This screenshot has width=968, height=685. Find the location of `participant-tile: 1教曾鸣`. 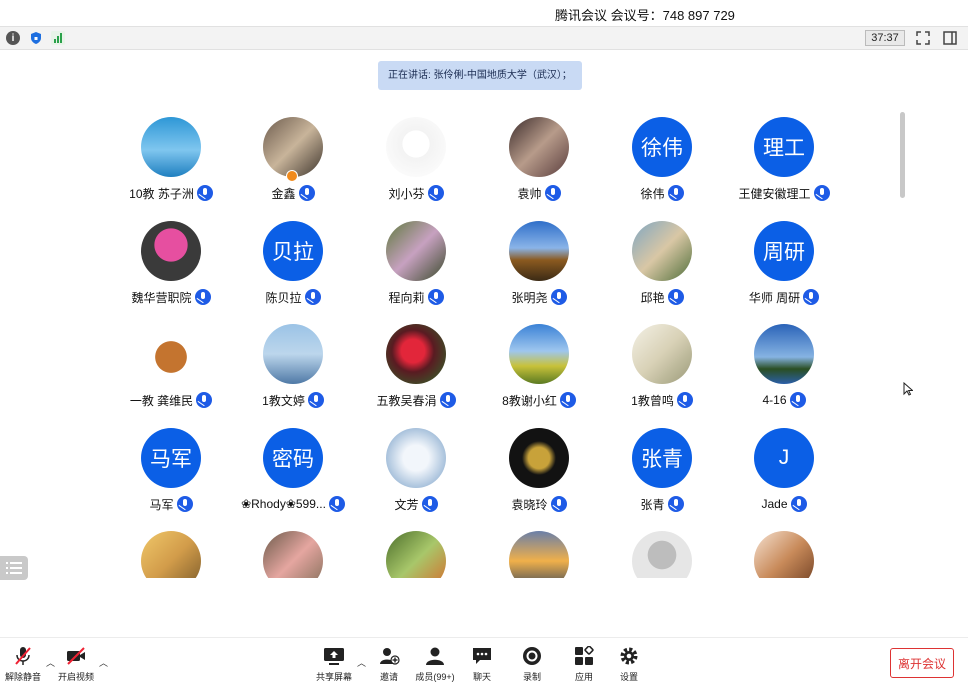

participant-tile: 1教曾鸣 is located at coordinates (662, 357).